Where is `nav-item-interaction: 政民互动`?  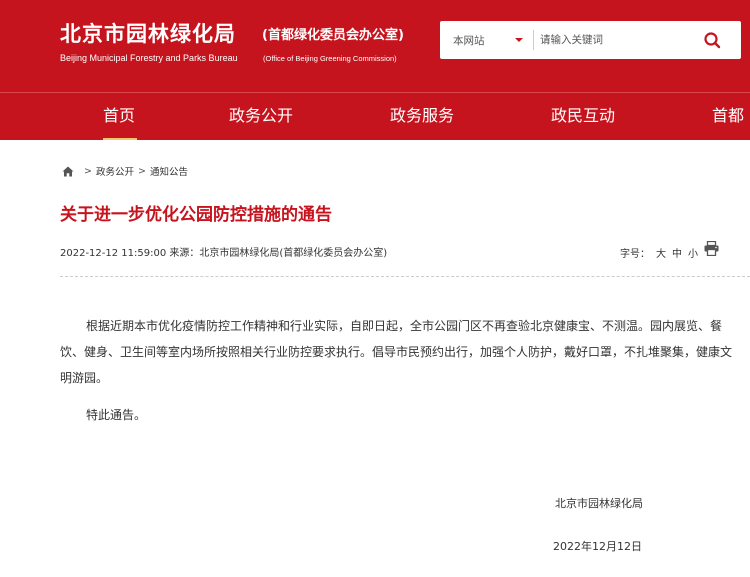
nav-item-interaction: 政民互动 is located at coordinates (583, 116).